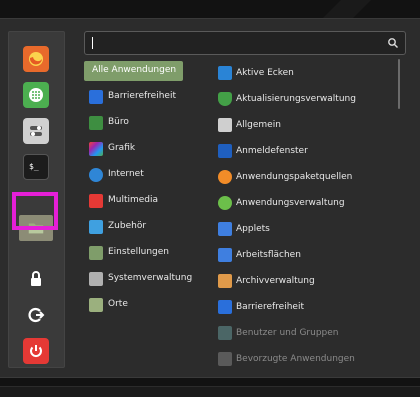 The height and width of the screenshot is (397, 420). I want to click on apps-grid-icon, so click(36, 95).